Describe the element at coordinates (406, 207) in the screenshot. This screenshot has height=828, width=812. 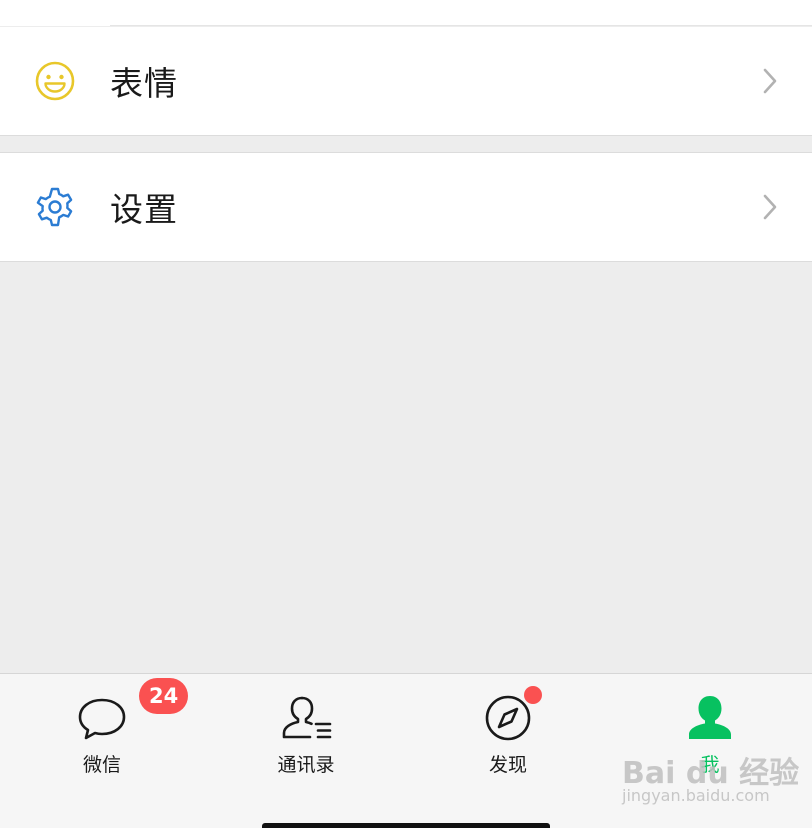
I see `menu-item-settings: 设置` at that location.